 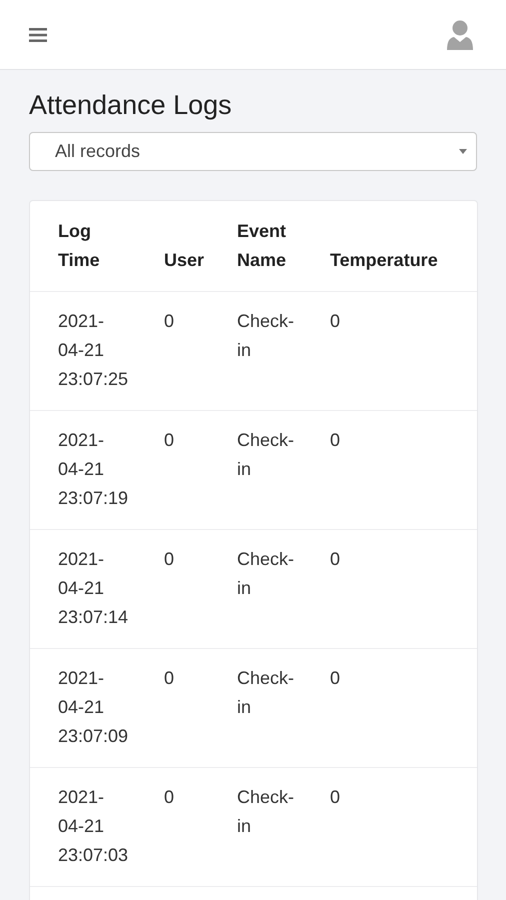 I want to click on table-cell-text: 2021-04-21 23:07:03, so click(x=94, y=826).